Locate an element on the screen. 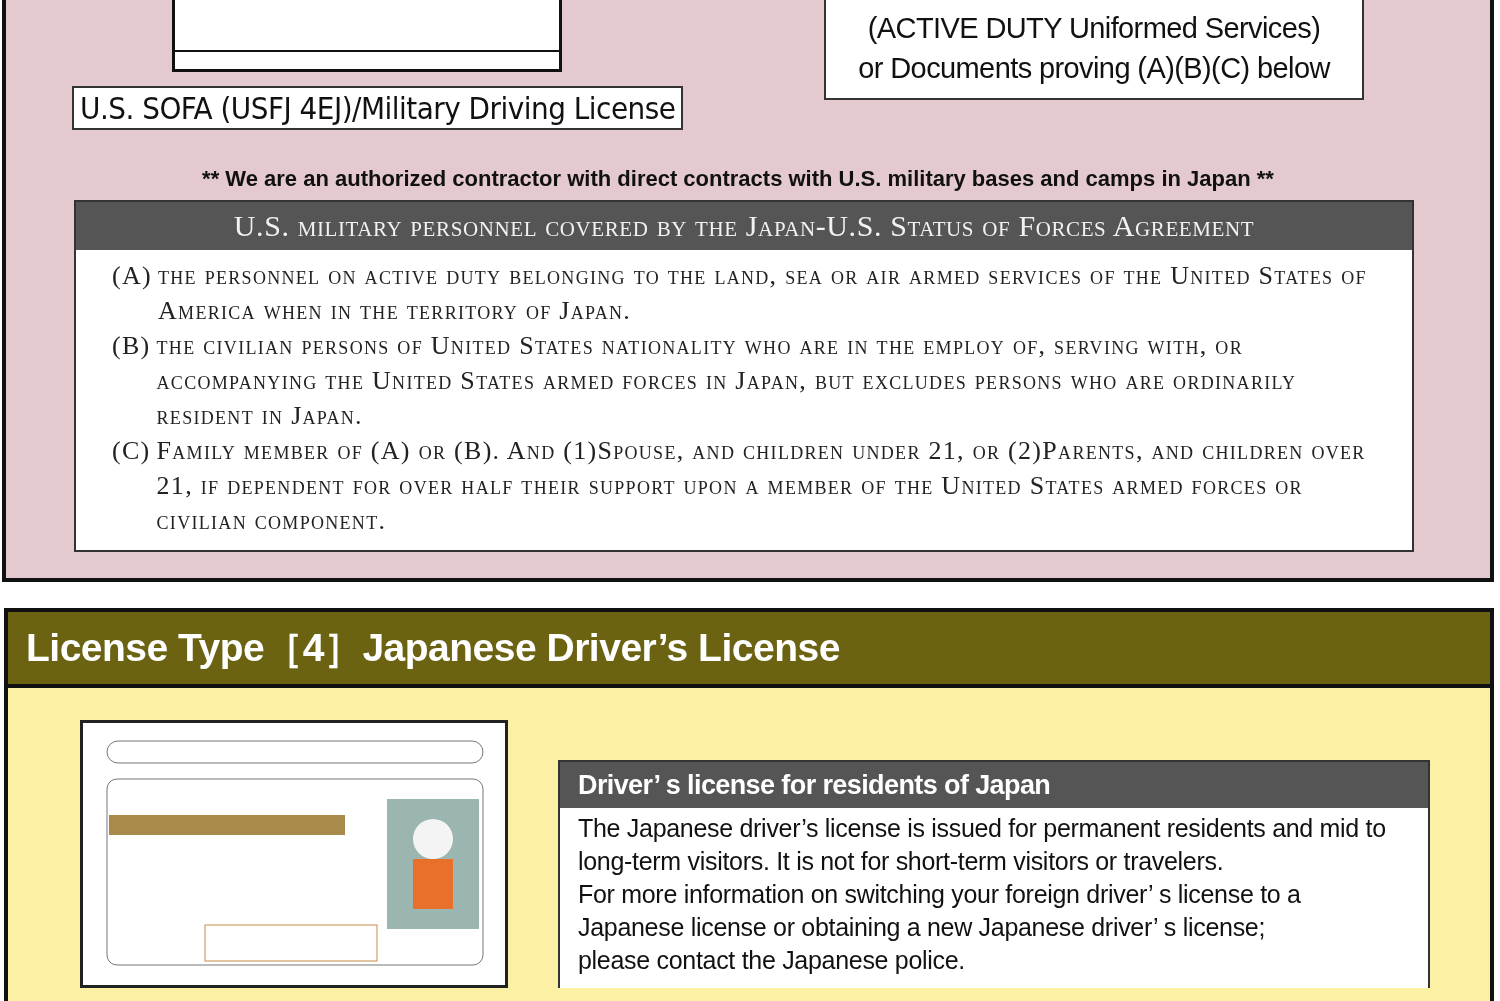 This screenshot has width=1500, height=1001. id-info-line: or Documents proving (A)(B)(C) below is located at coordinates (1094, 68).